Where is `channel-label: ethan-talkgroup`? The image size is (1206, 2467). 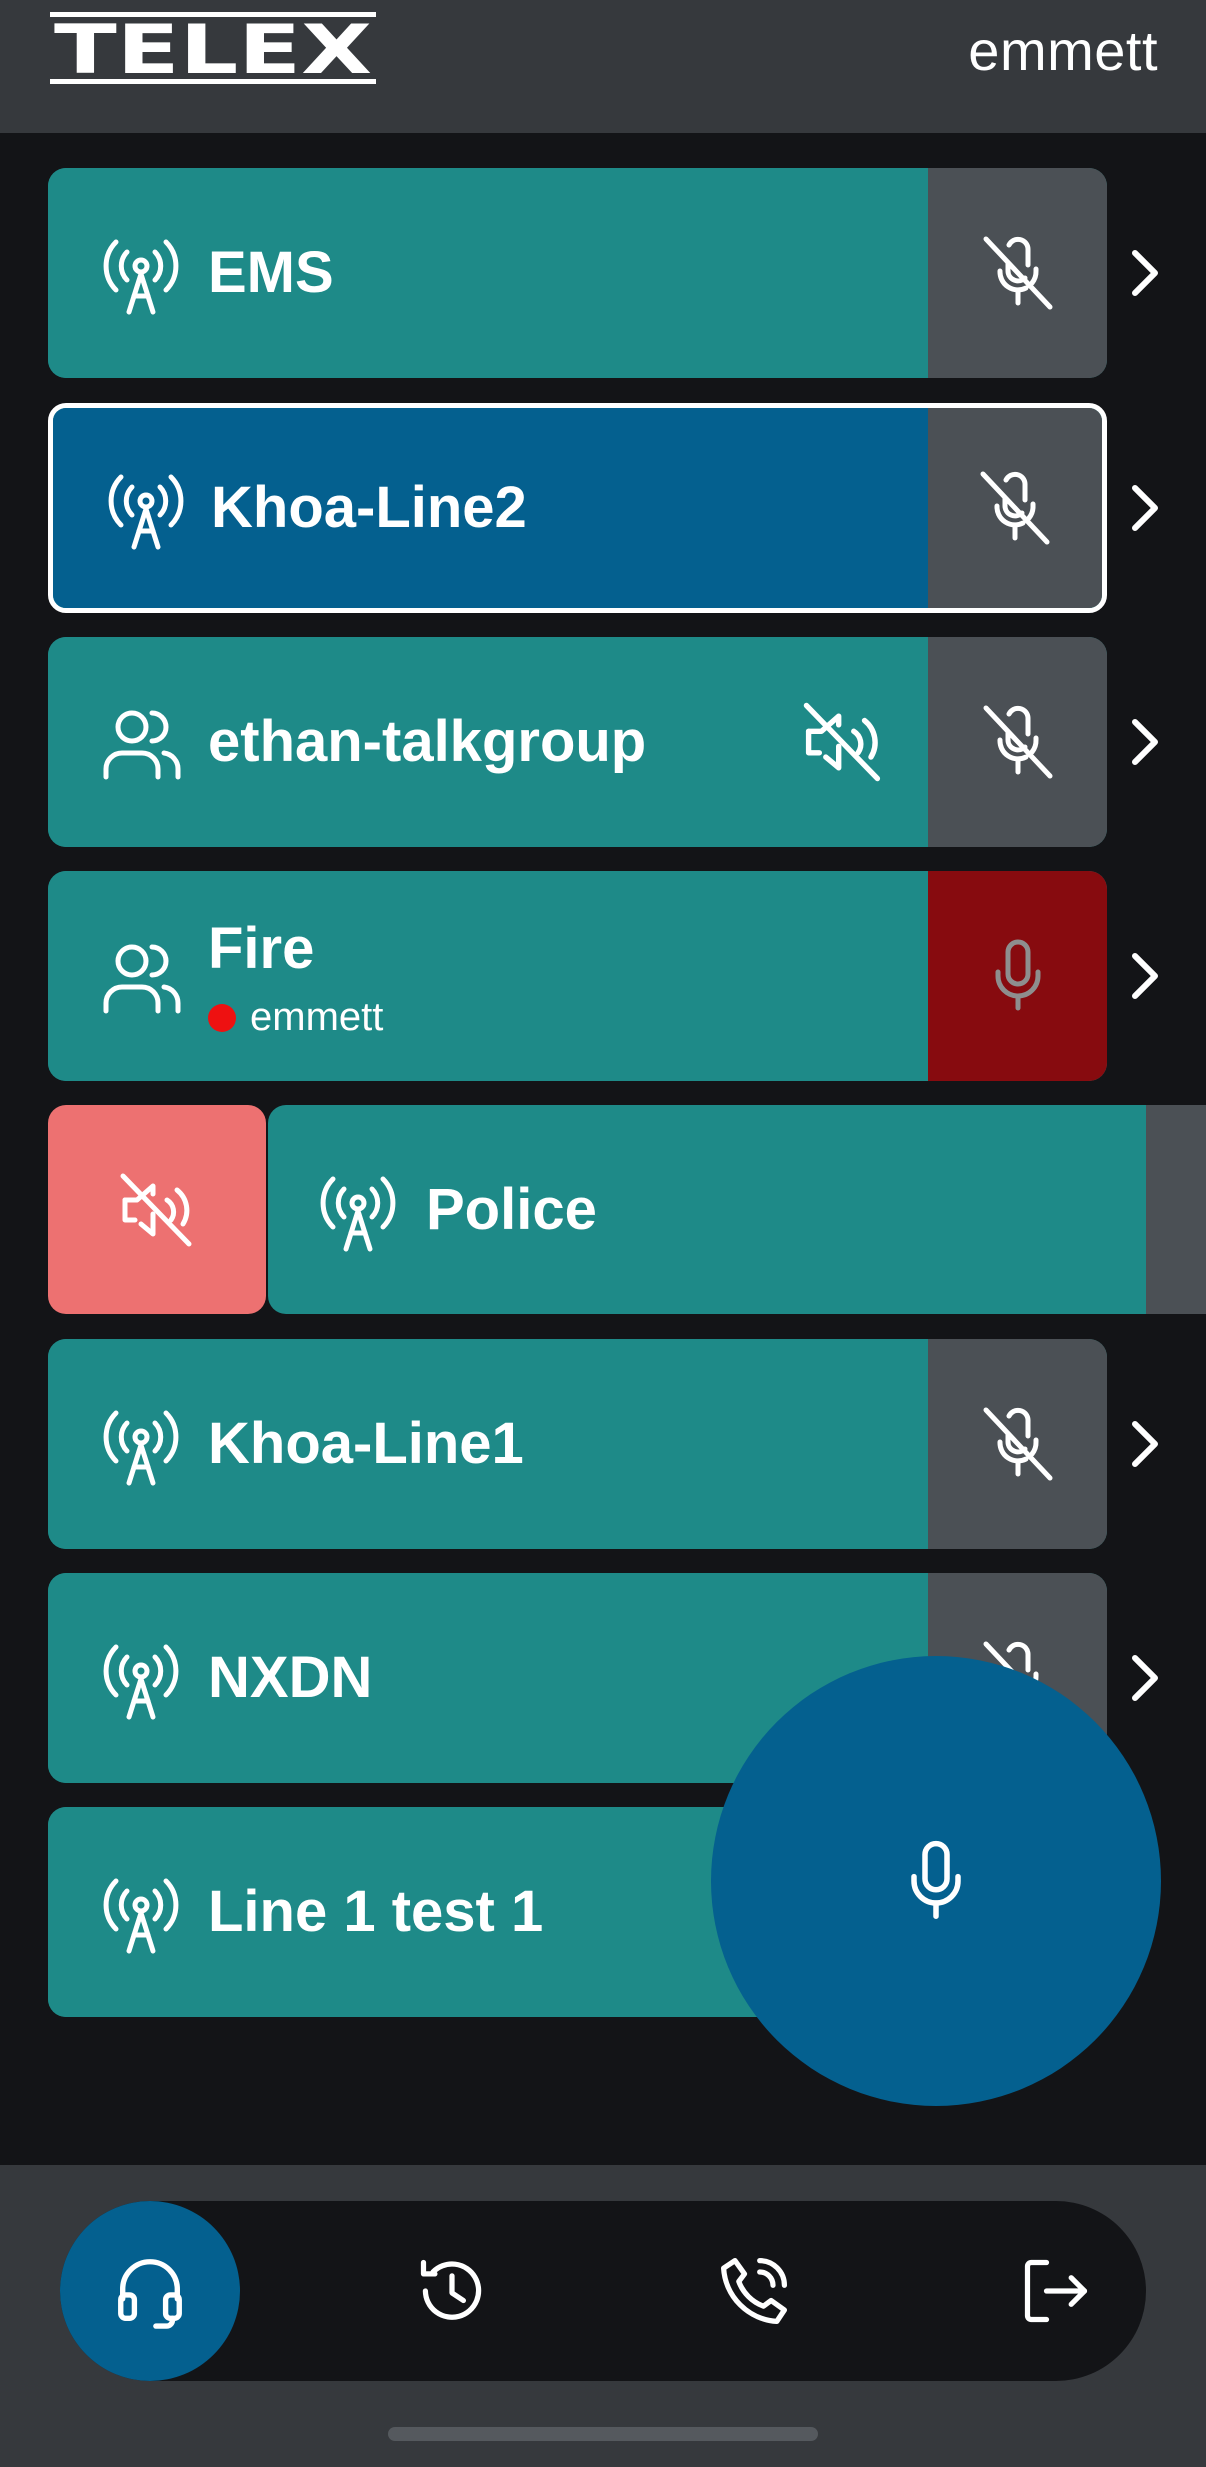
channel-label: ethan-talkgroup is located at coordinates (427, 741).